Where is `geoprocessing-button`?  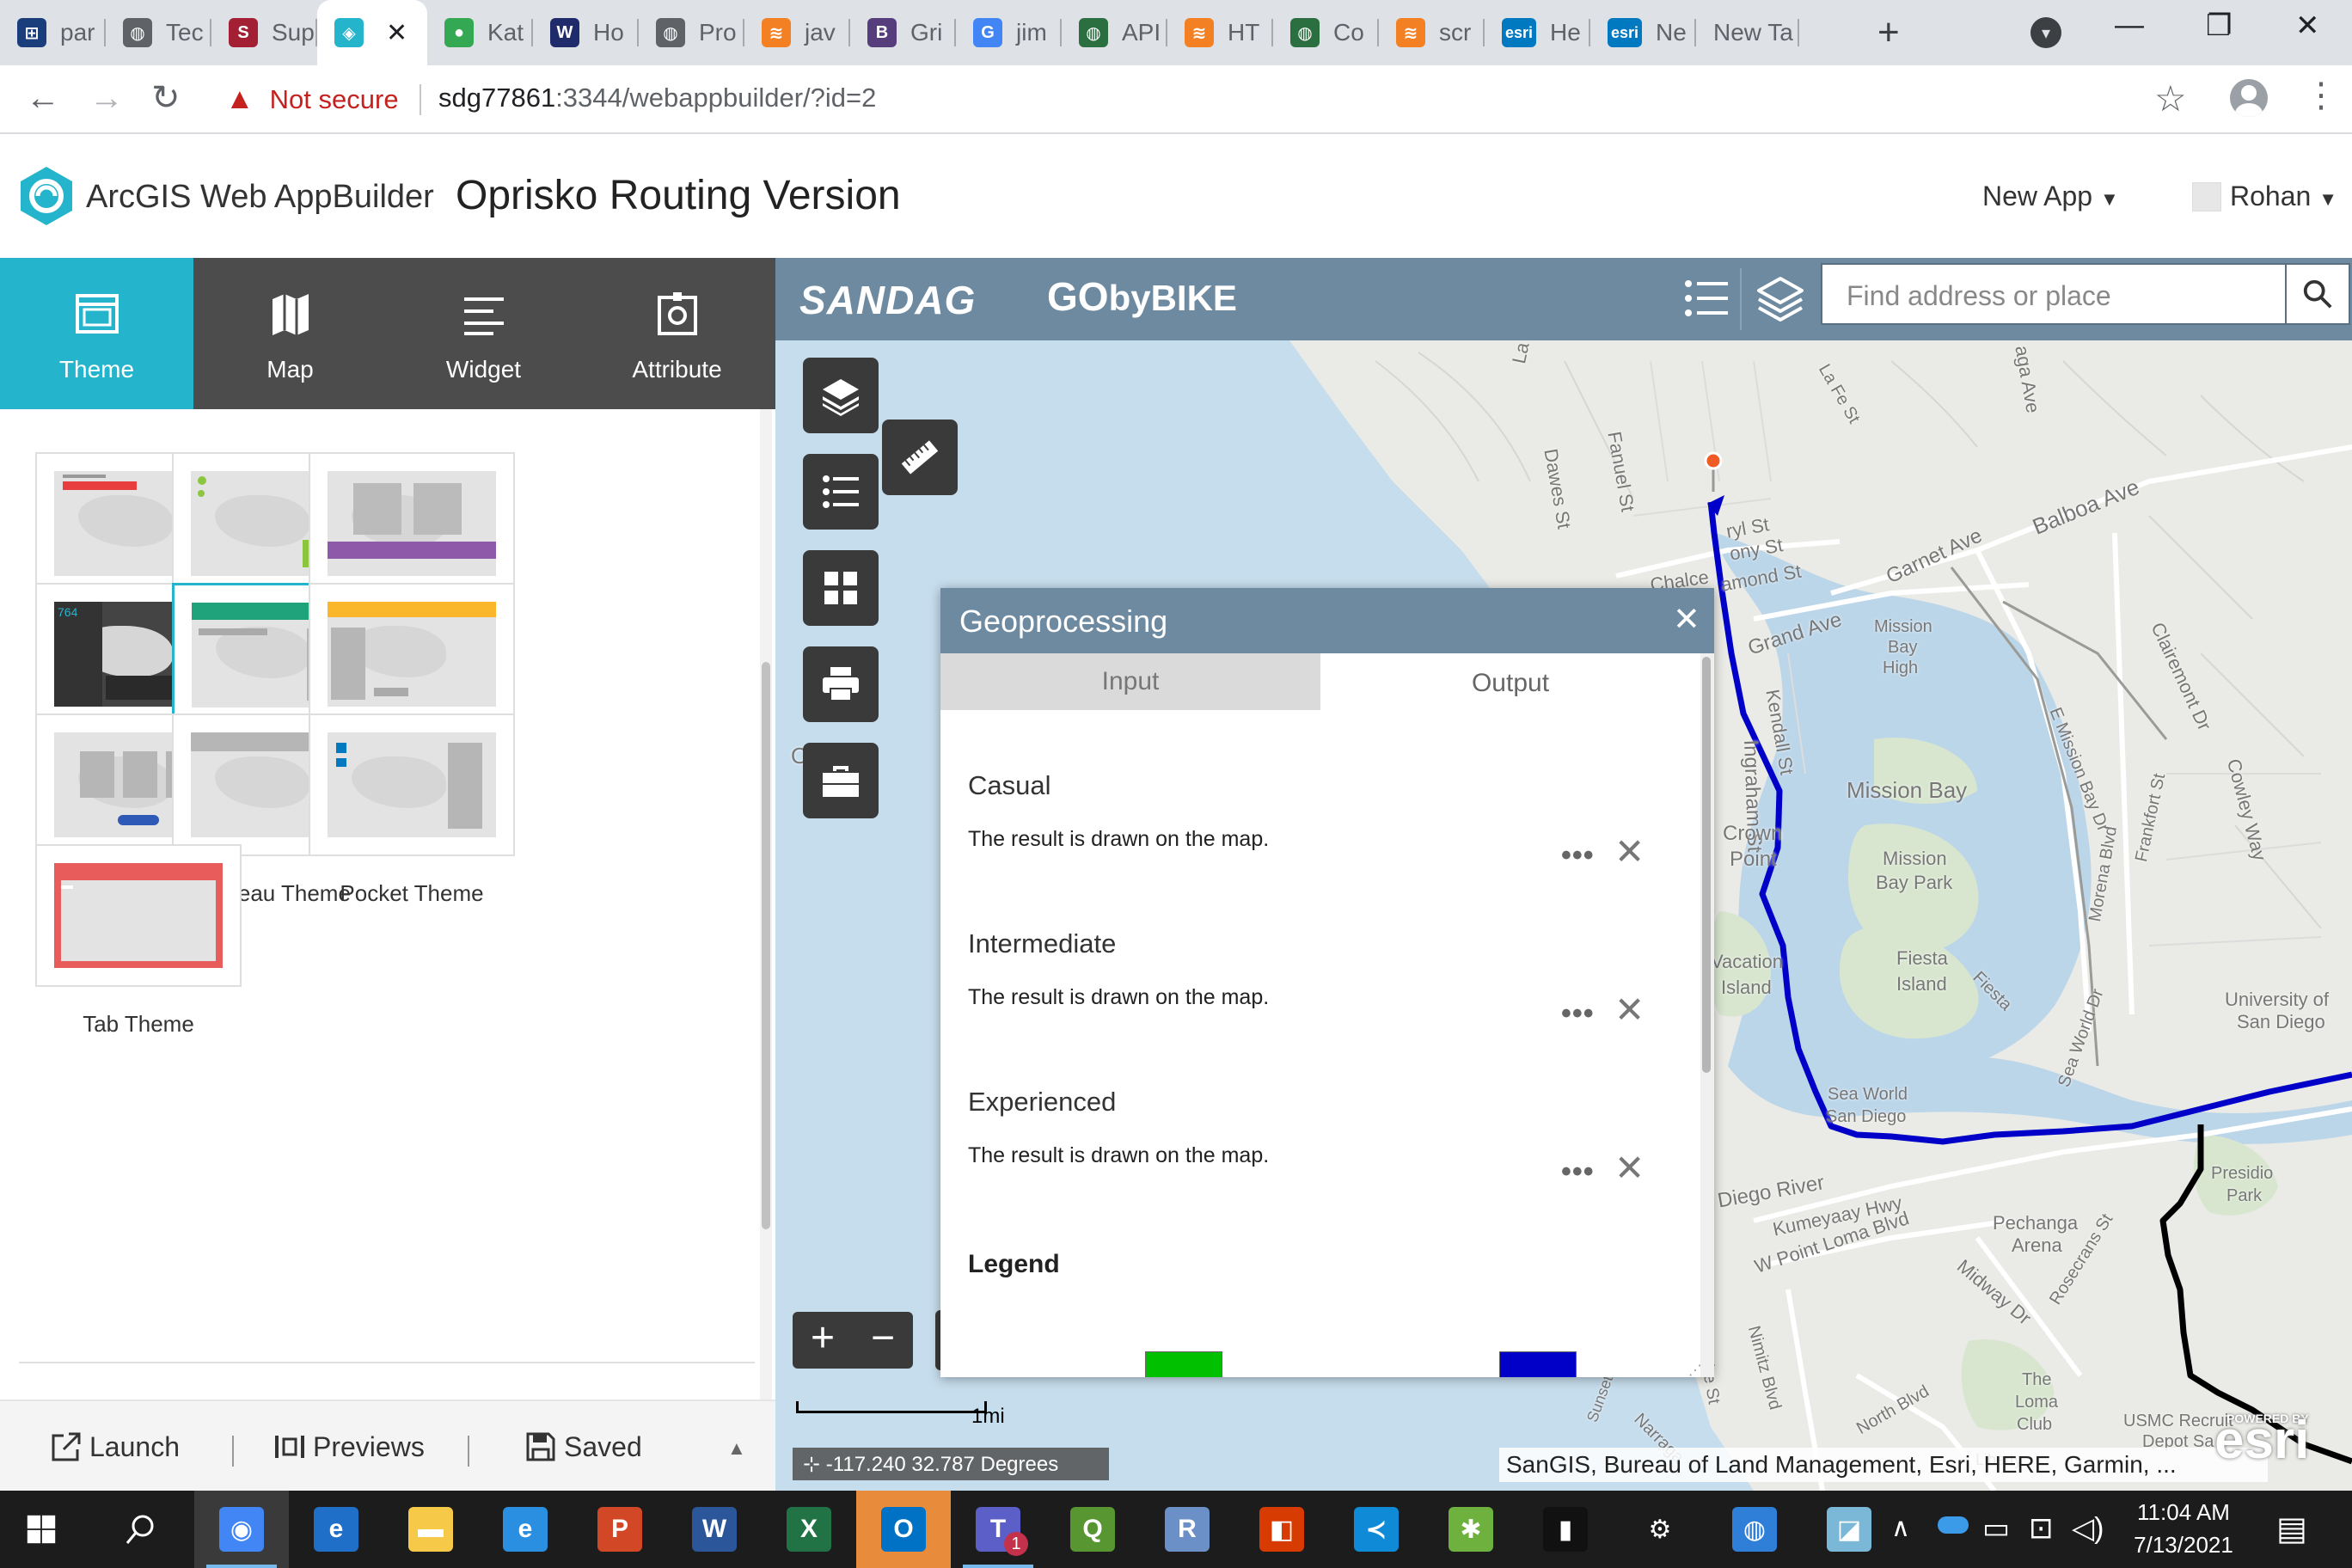 geoprocessing-button is located at coordinates (841, 780).